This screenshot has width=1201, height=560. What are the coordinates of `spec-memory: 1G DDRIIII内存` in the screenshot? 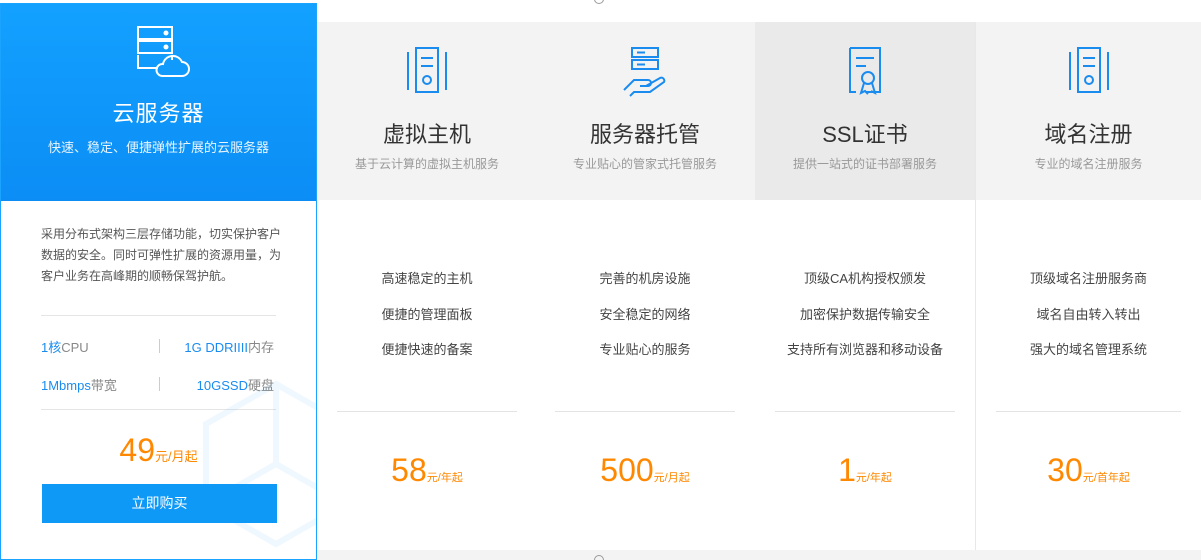 It's located at (229, 346).